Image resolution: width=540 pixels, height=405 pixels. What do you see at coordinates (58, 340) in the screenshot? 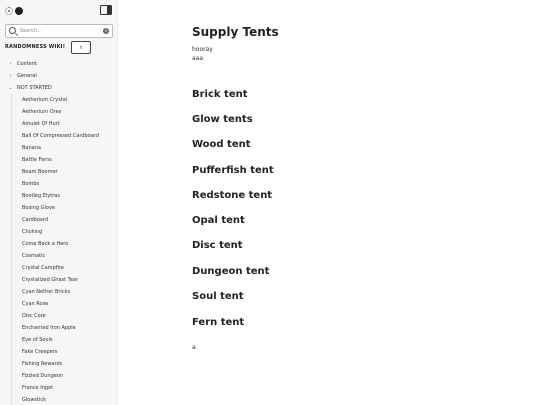
I see `tree-item: Eye of Souls` at bounding box center [58, 340].